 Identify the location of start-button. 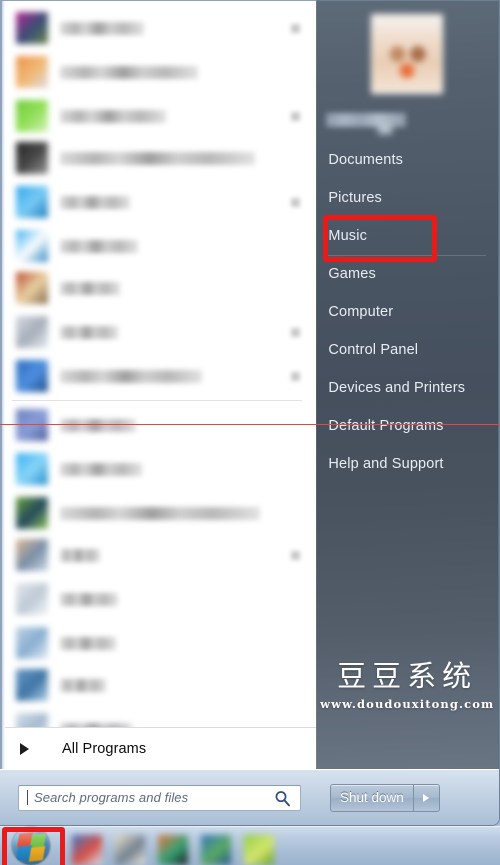
(32, 845).